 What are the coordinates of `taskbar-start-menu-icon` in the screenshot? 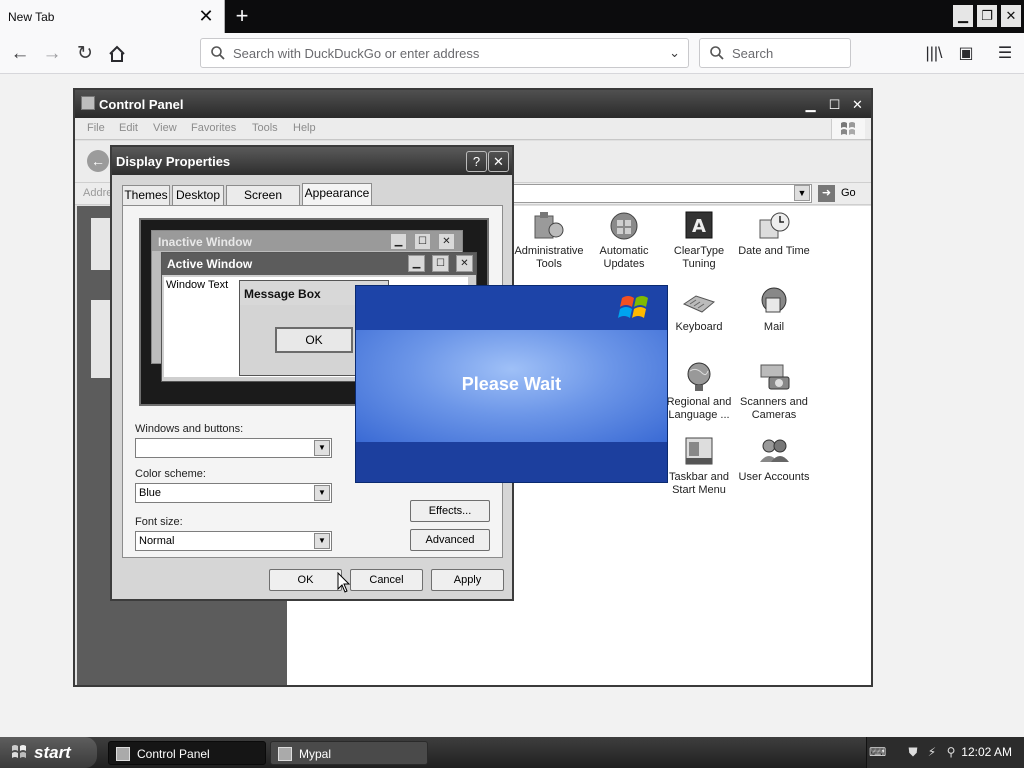 It's located at (699, 452).